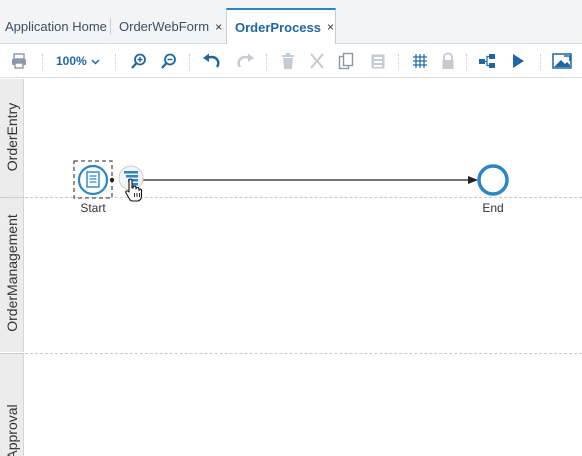  What do you see at coordinates (291, 181) in the screenshot?
I see `diagram-layer` at bounding box center [291, 181].